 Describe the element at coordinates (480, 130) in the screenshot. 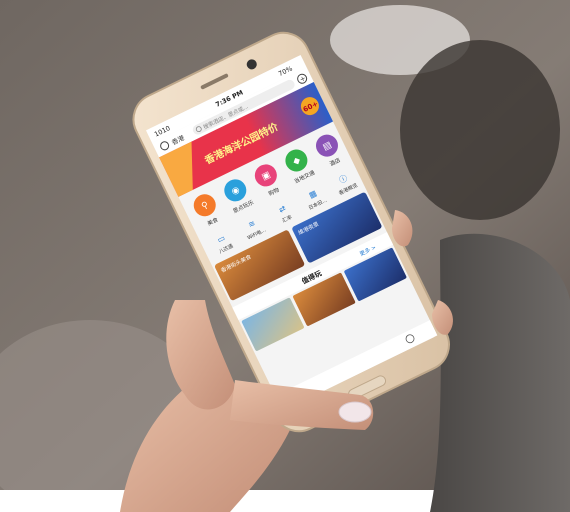

I see `background-dark-blob` at that location.